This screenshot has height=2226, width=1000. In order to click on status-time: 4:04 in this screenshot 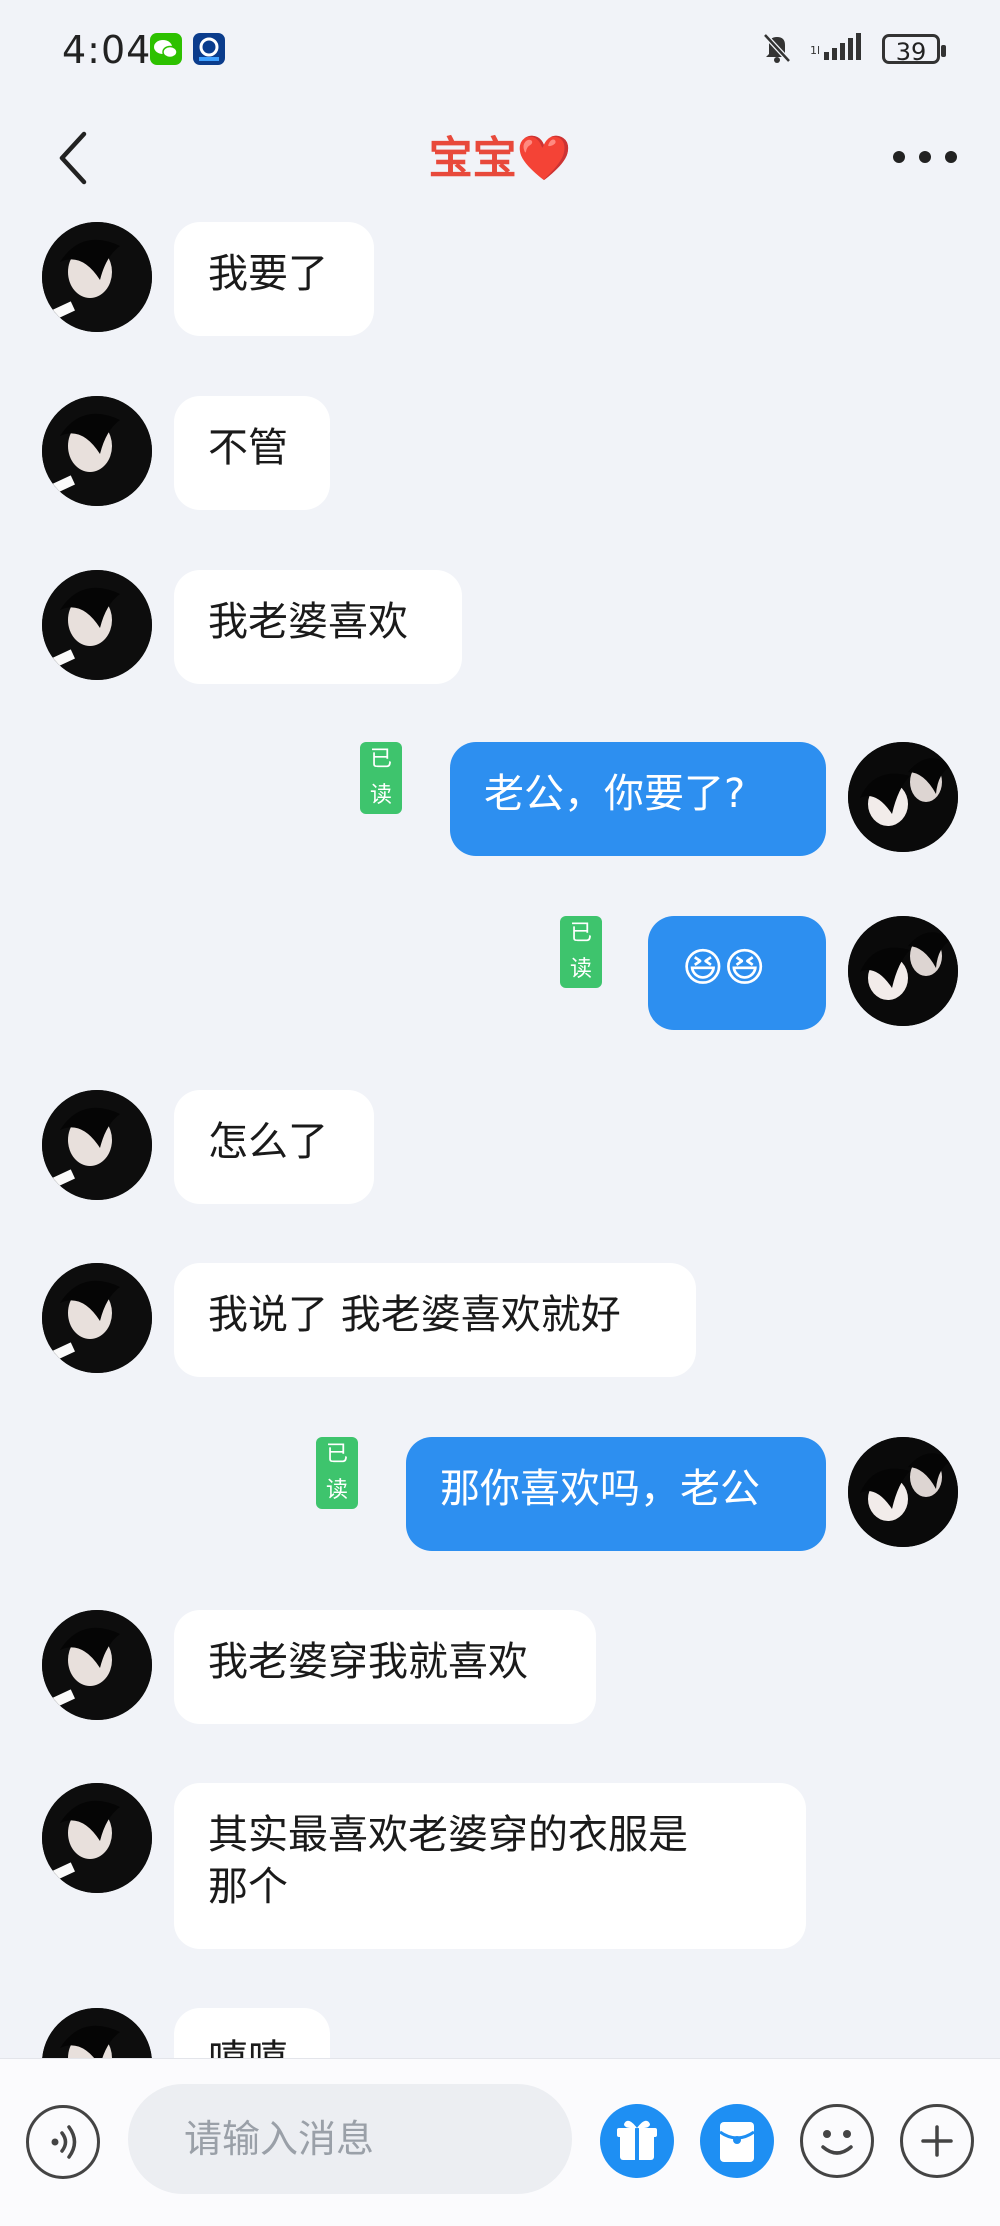, I will do `click(107, 50)`.